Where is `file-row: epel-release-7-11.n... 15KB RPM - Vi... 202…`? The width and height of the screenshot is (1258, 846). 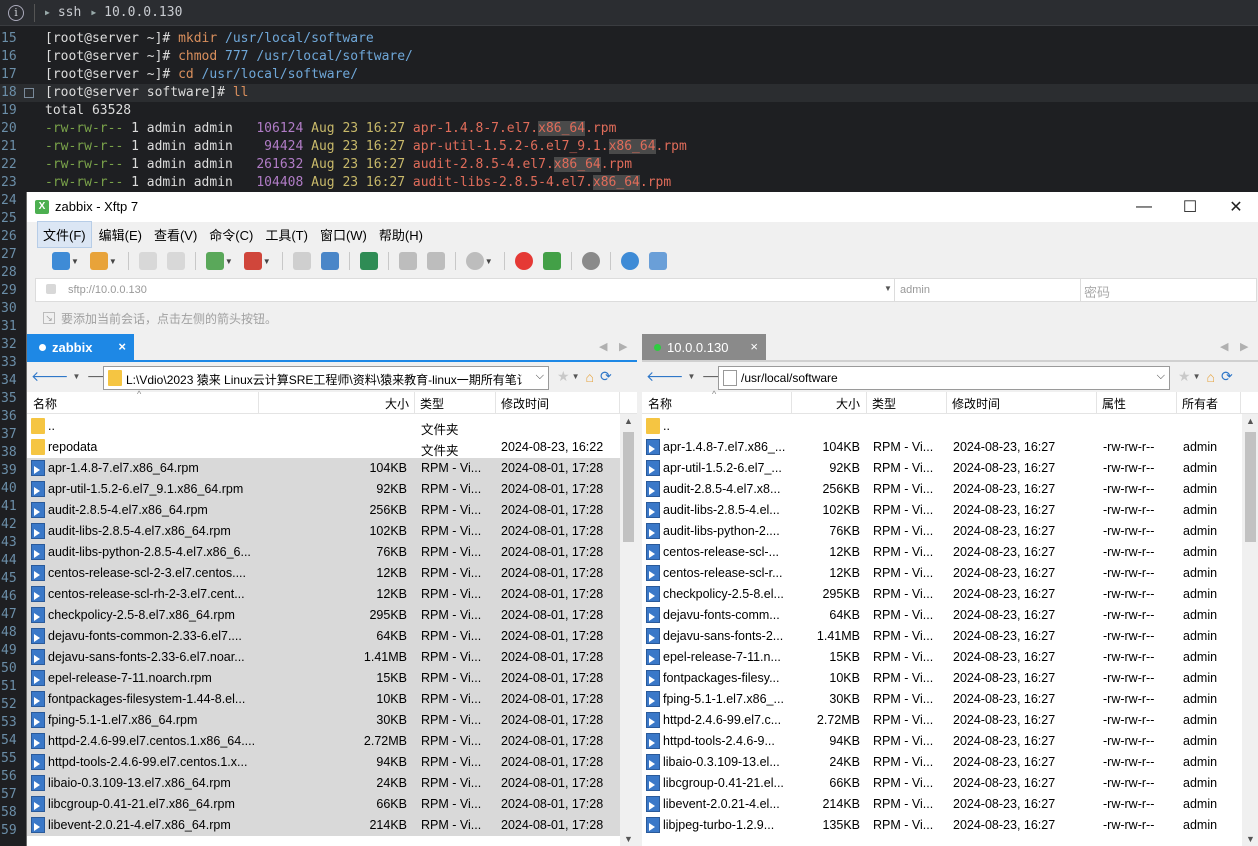 file-row: epel-release-7-11.n... 15KB RPM - Vi... 202… is located at coordinates (950, 657).